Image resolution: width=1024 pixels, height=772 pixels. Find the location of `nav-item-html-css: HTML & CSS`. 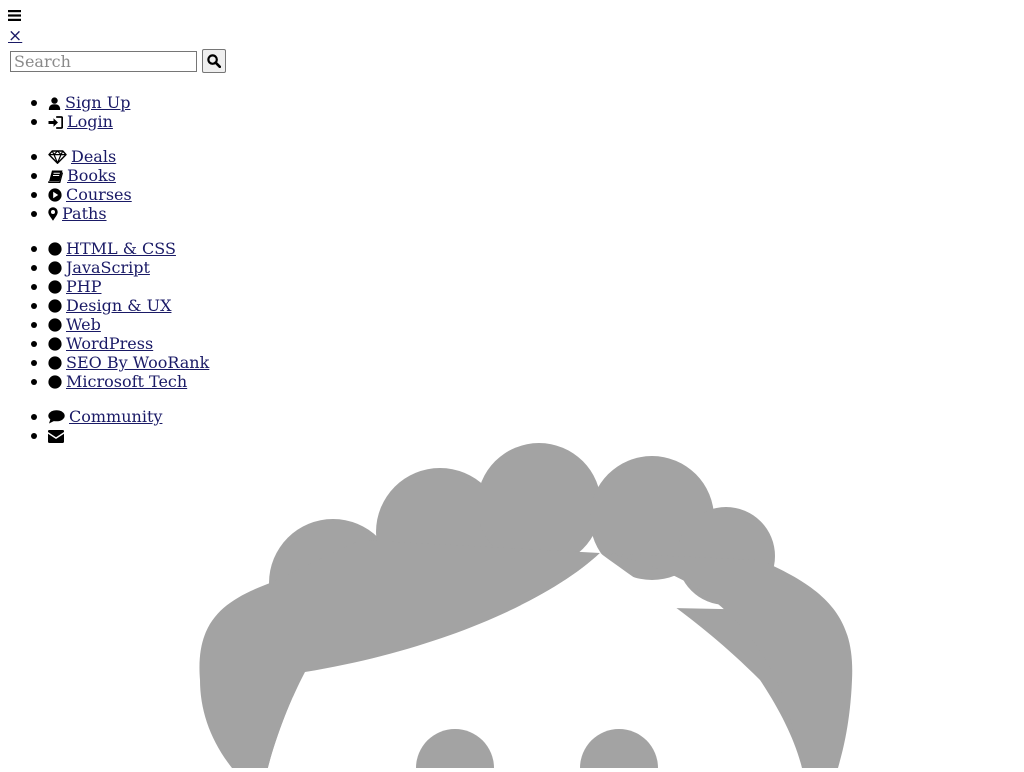

nav-item-html-css: HTML & CSS is located at coordinates (119, 248).